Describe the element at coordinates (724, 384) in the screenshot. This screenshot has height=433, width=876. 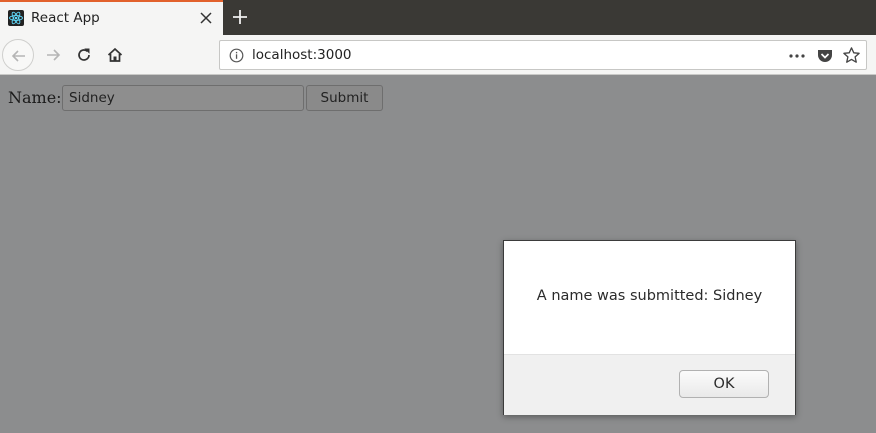
I see `ok-button: OK` at that location.